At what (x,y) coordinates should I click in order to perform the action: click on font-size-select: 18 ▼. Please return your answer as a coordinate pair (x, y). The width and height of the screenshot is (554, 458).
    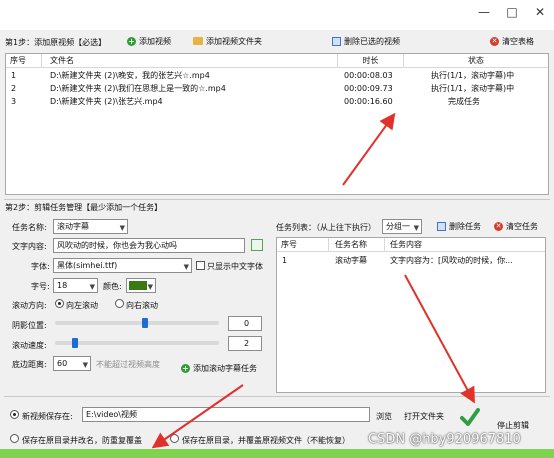
    Looking at the image, I should click on (75, 285).